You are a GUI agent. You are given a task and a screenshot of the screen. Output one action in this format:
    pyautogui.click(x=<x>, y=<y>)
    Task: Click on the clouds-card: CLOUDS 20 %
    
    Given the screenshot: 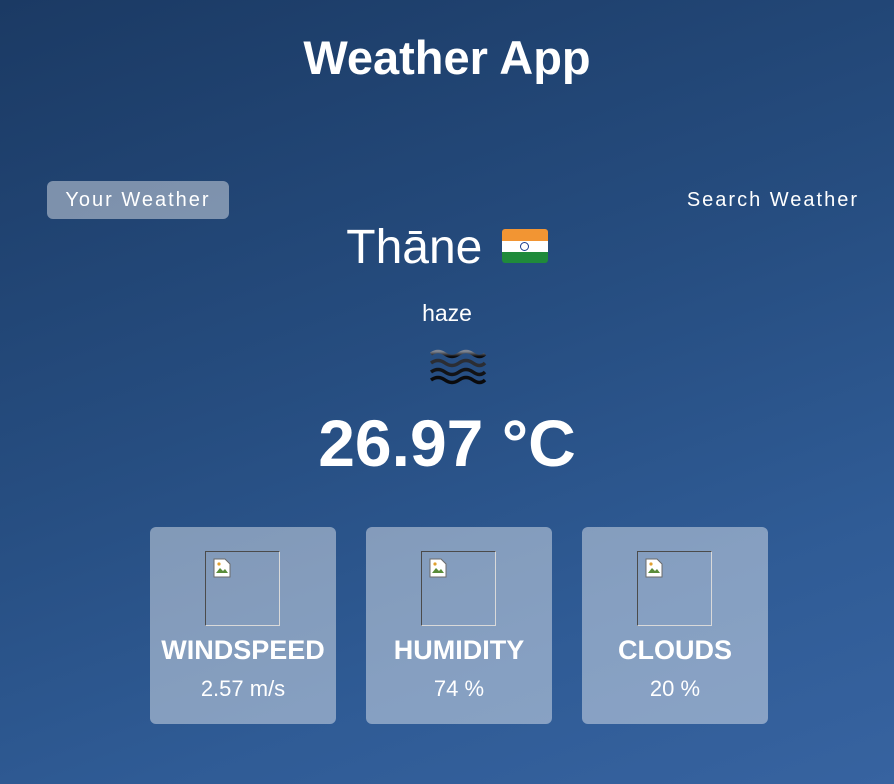 What is the action you would take?
    pyautogui.click(x=675, y=625)
    